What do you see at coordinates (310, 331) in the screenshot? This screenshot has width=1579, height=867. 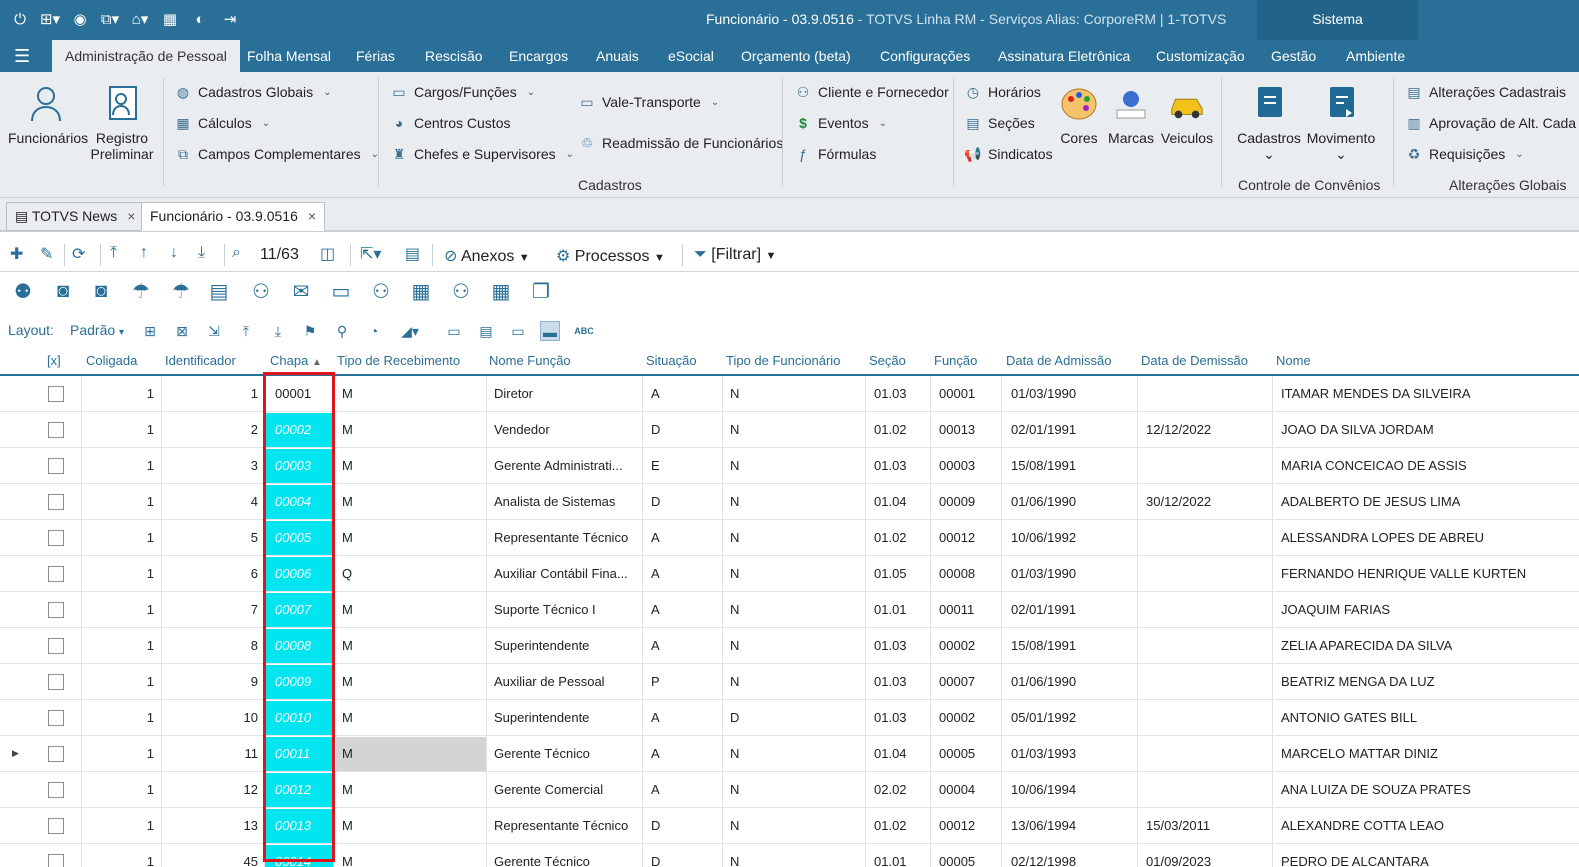 I see `paint-icon: ⚑` at bounding box center [310, 331].